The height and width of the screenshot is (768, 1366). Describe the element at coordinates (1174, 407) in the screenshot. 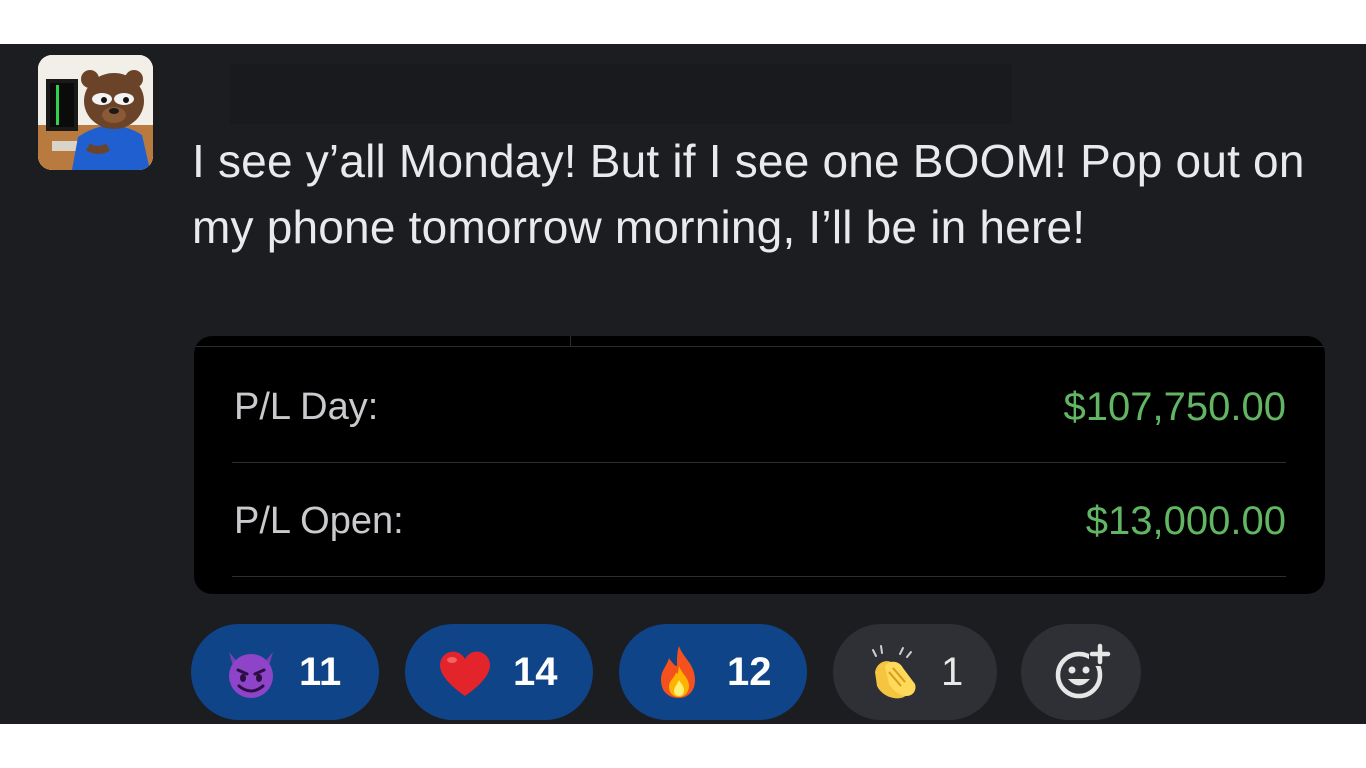

I see `pl-day-value: $107,750.00` at that location.